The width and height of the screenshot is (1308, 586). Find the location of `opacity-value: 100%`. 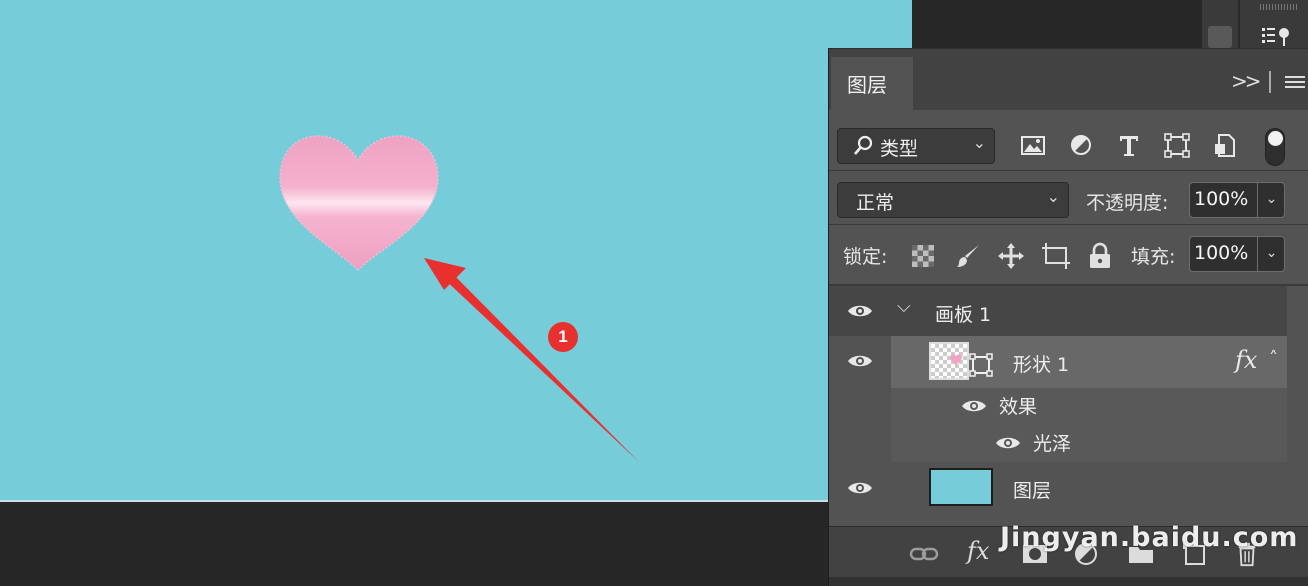

opacity-value: 100% is located at coordinates (1221, 199).